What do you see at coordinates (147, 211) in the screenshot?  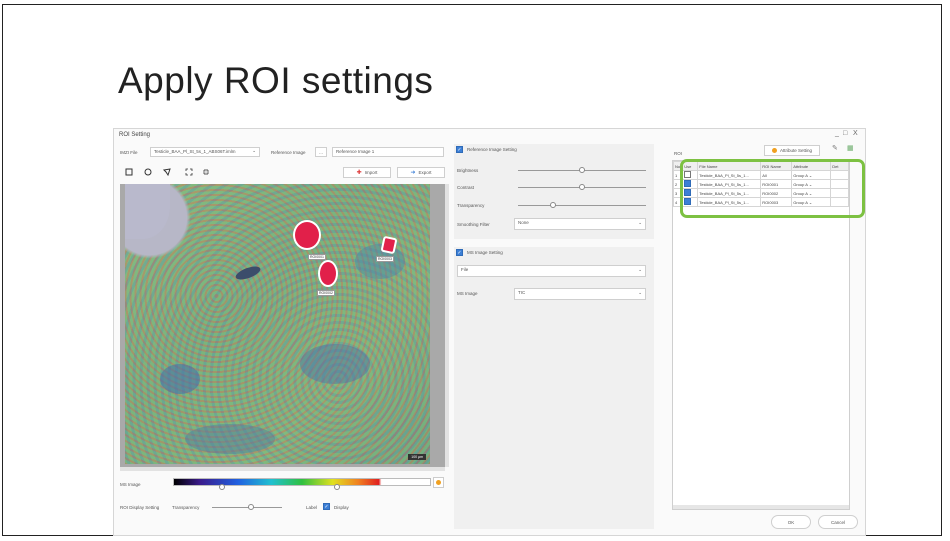 I see `background-region` at bounding box center [147, 211].